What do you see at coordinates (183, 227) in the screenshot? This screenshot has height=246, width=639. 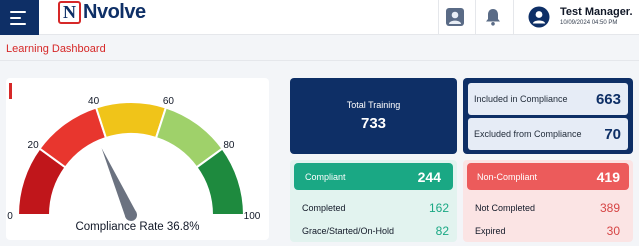 I see `compliance-rate-value: 36.8%` at bounding box center [183, 227].